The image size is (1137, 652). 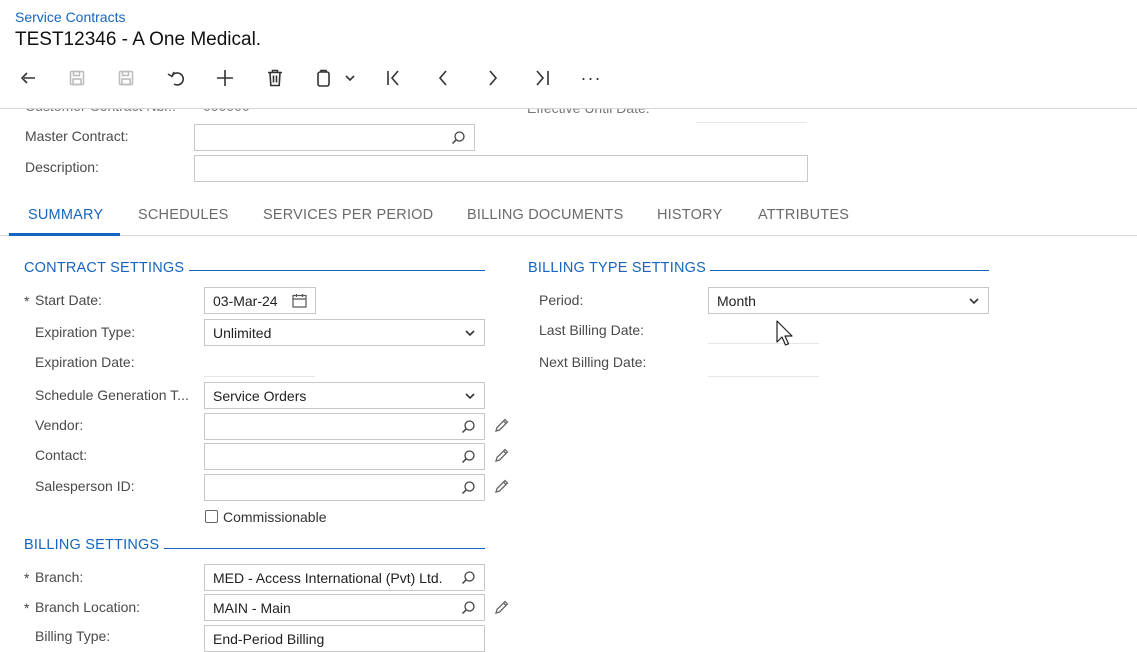 I want to click on period-select: Month, so click(x=848, y=300).